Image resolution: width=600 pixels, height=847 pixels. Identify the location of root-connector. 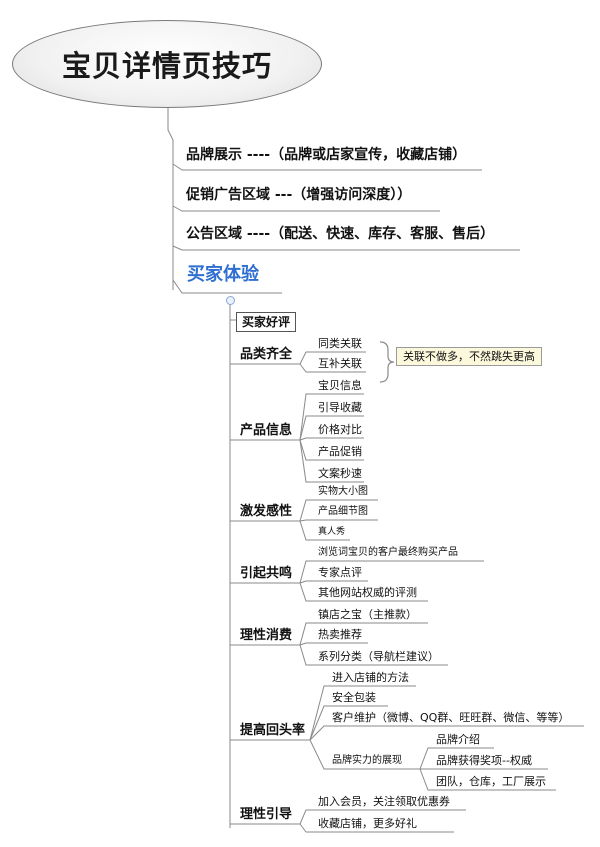
(170, 197).